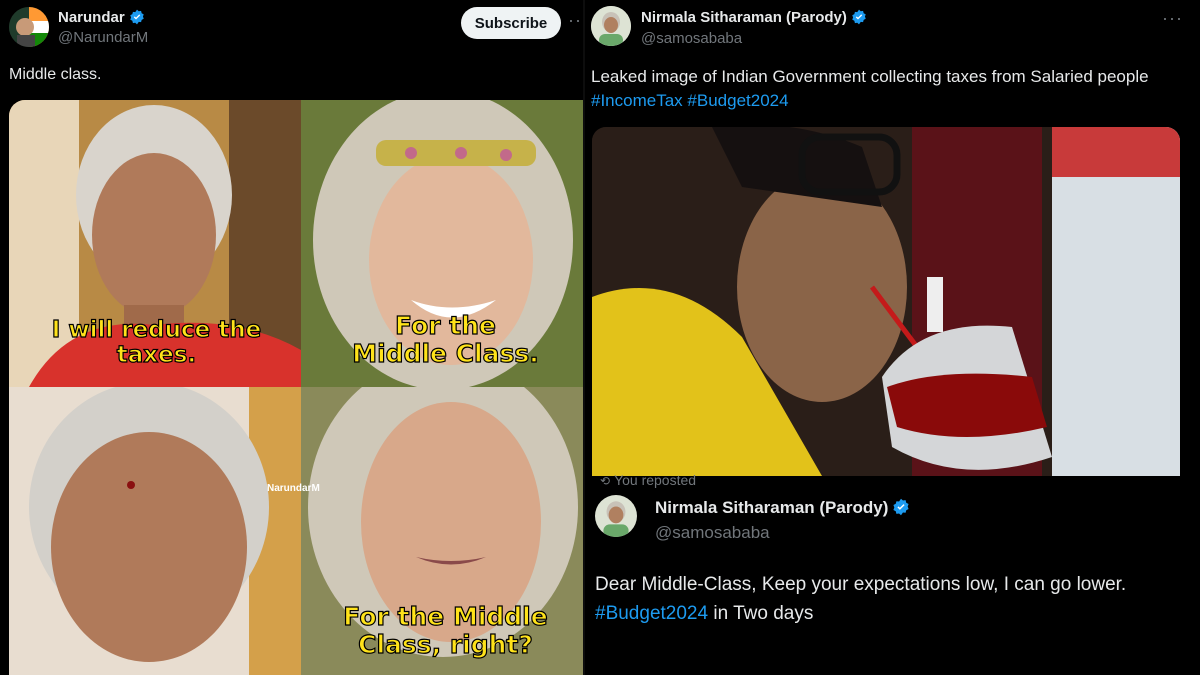 The image size is (1200, 675). What do you see at coordinates (754, 17) in the screenshot?
I see `author-name: Nirmala Sitharaman (Parody)` at bounding box center [754, 17].